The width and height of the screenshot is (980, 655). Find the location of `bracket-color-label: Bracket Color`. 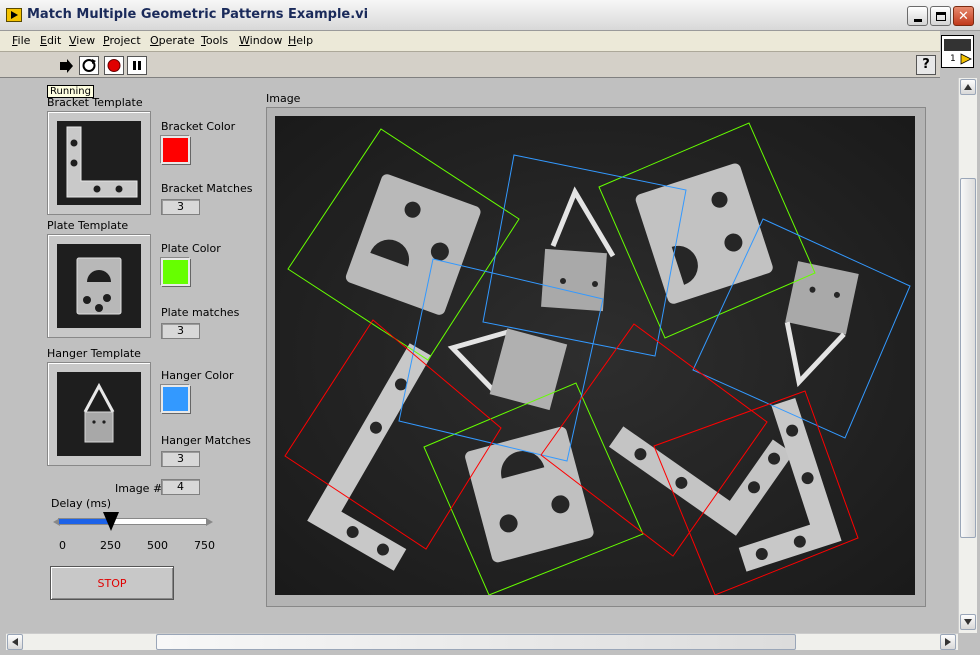

bracket-color-label: Bracket Color is located at coordinates (198, 126).